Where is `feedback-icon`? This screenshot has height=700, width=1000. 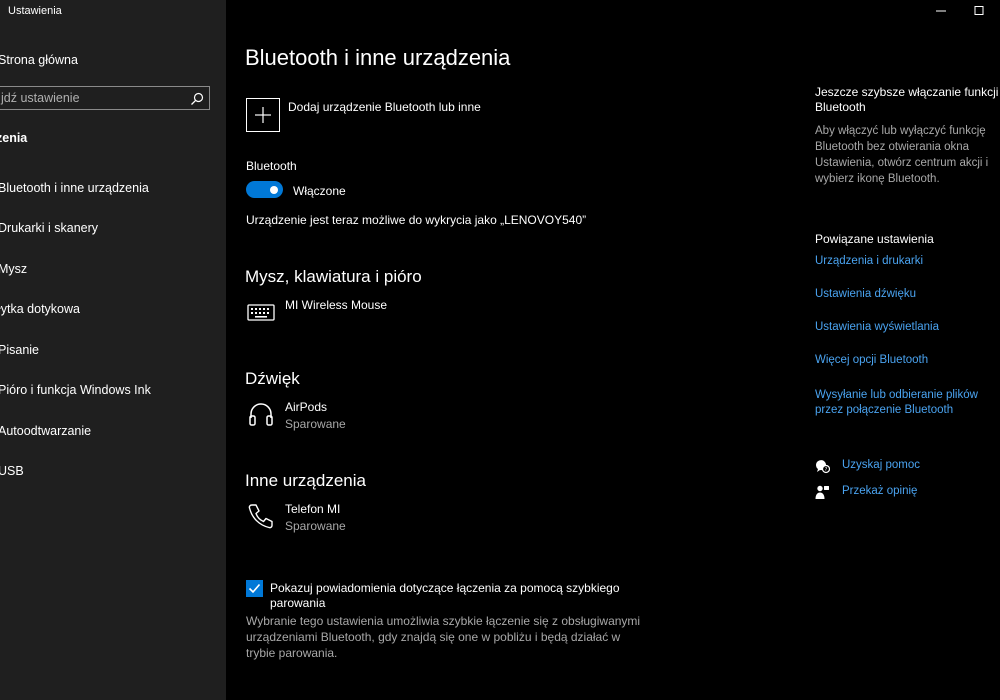
feedback-icon is located at coordinates (822, 492).